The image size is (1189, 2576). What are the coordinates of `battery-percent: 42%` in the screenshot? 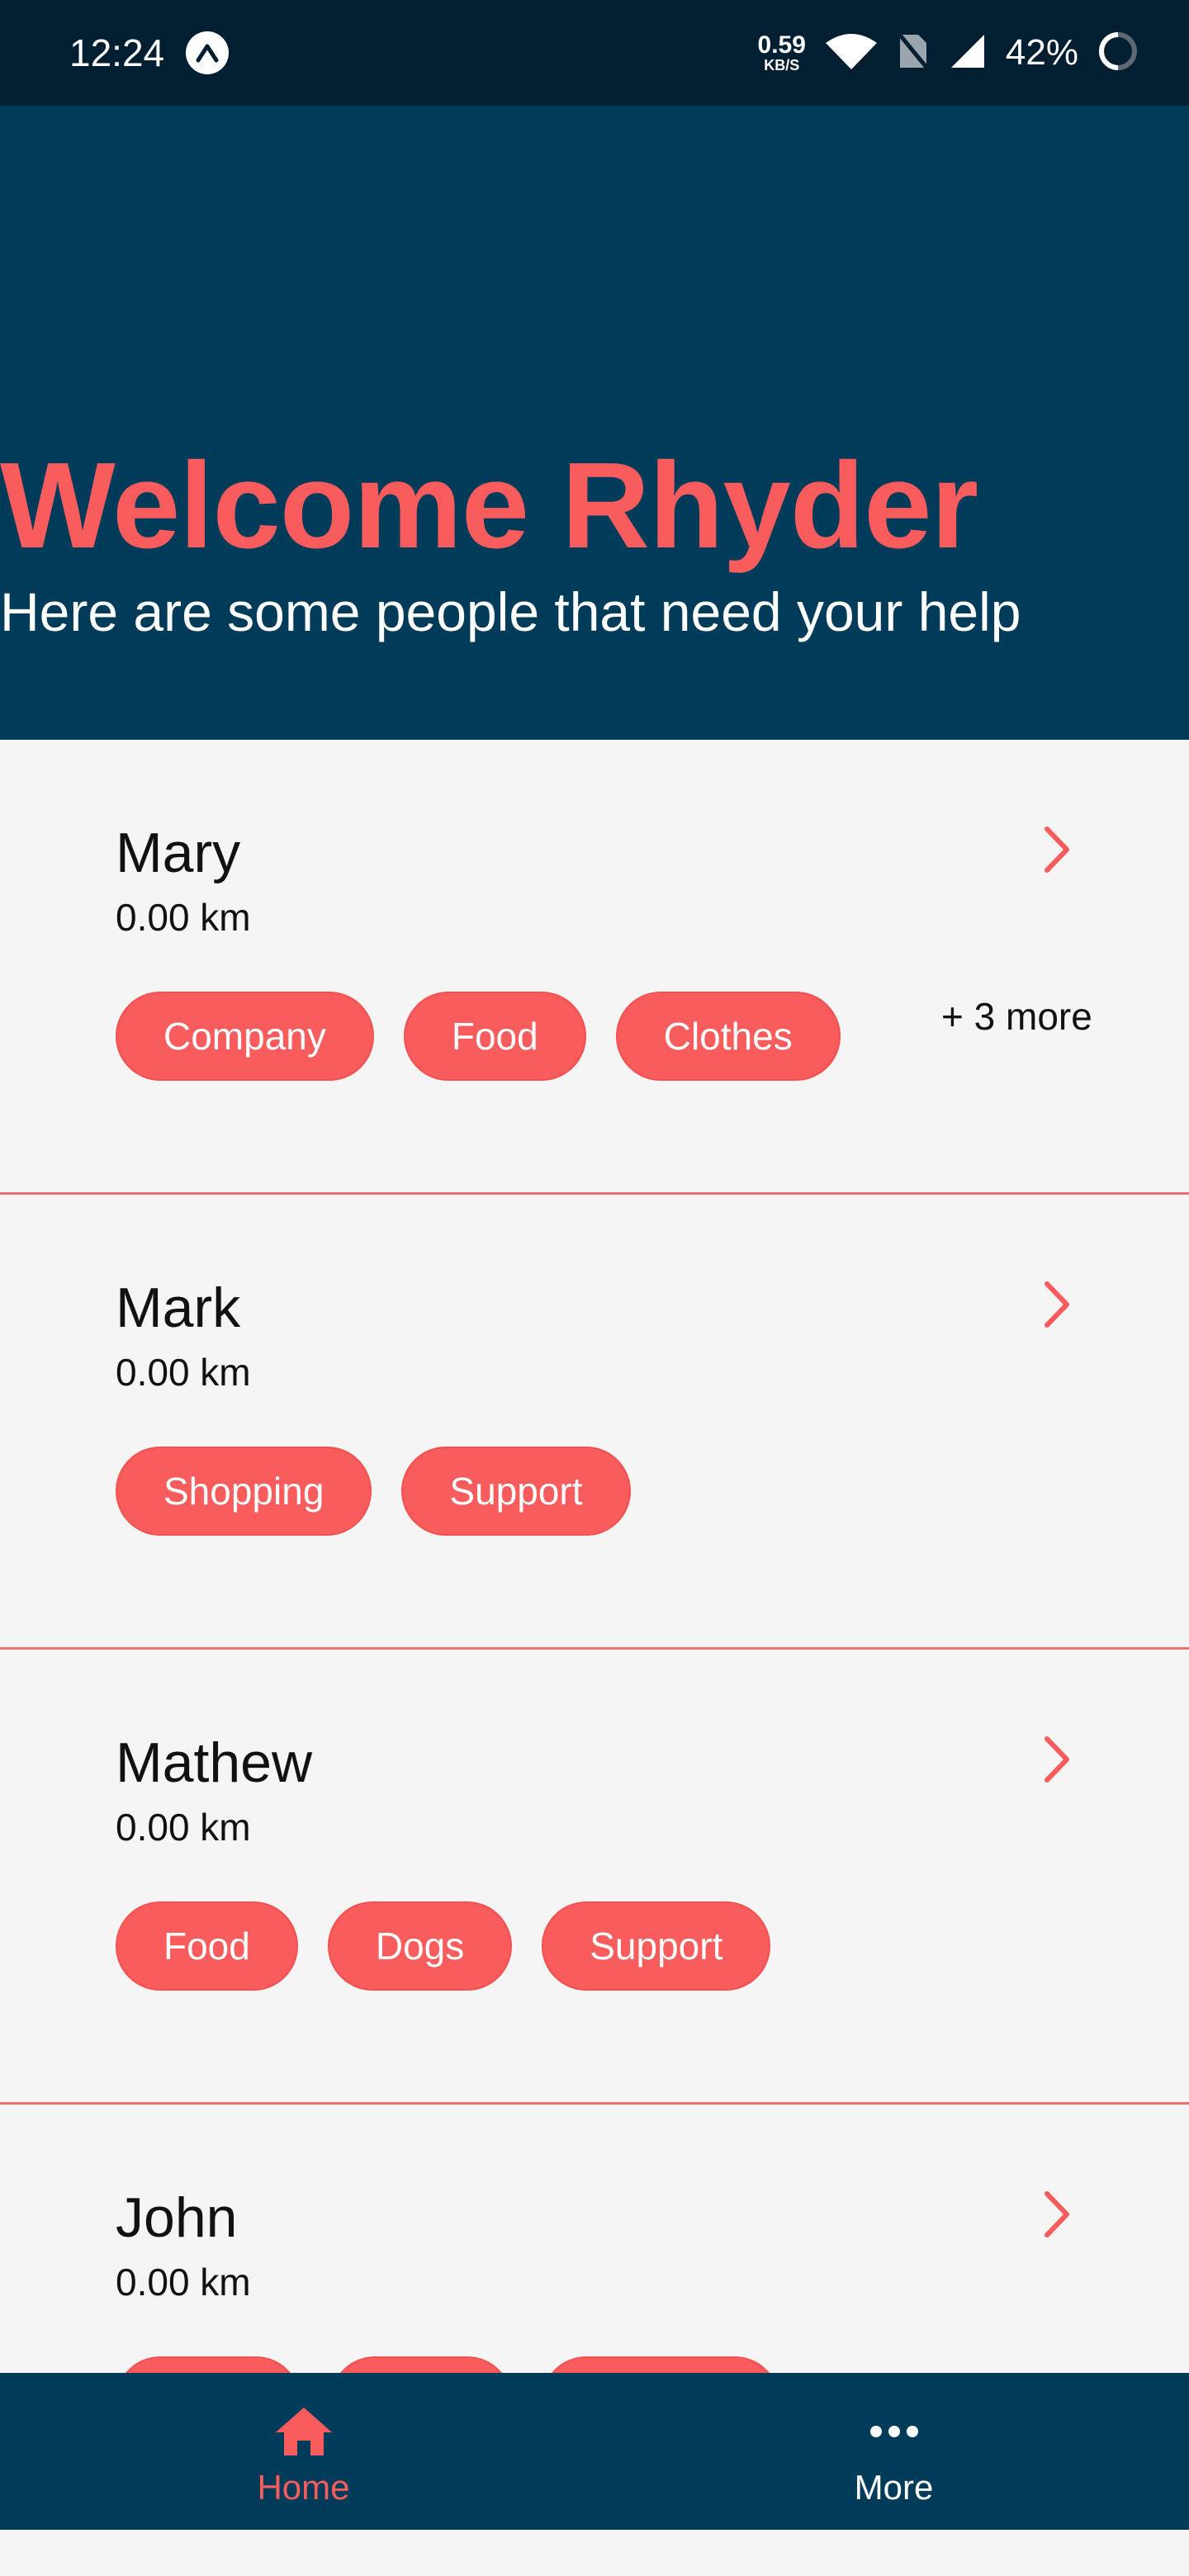 It's located at (1041, 52).